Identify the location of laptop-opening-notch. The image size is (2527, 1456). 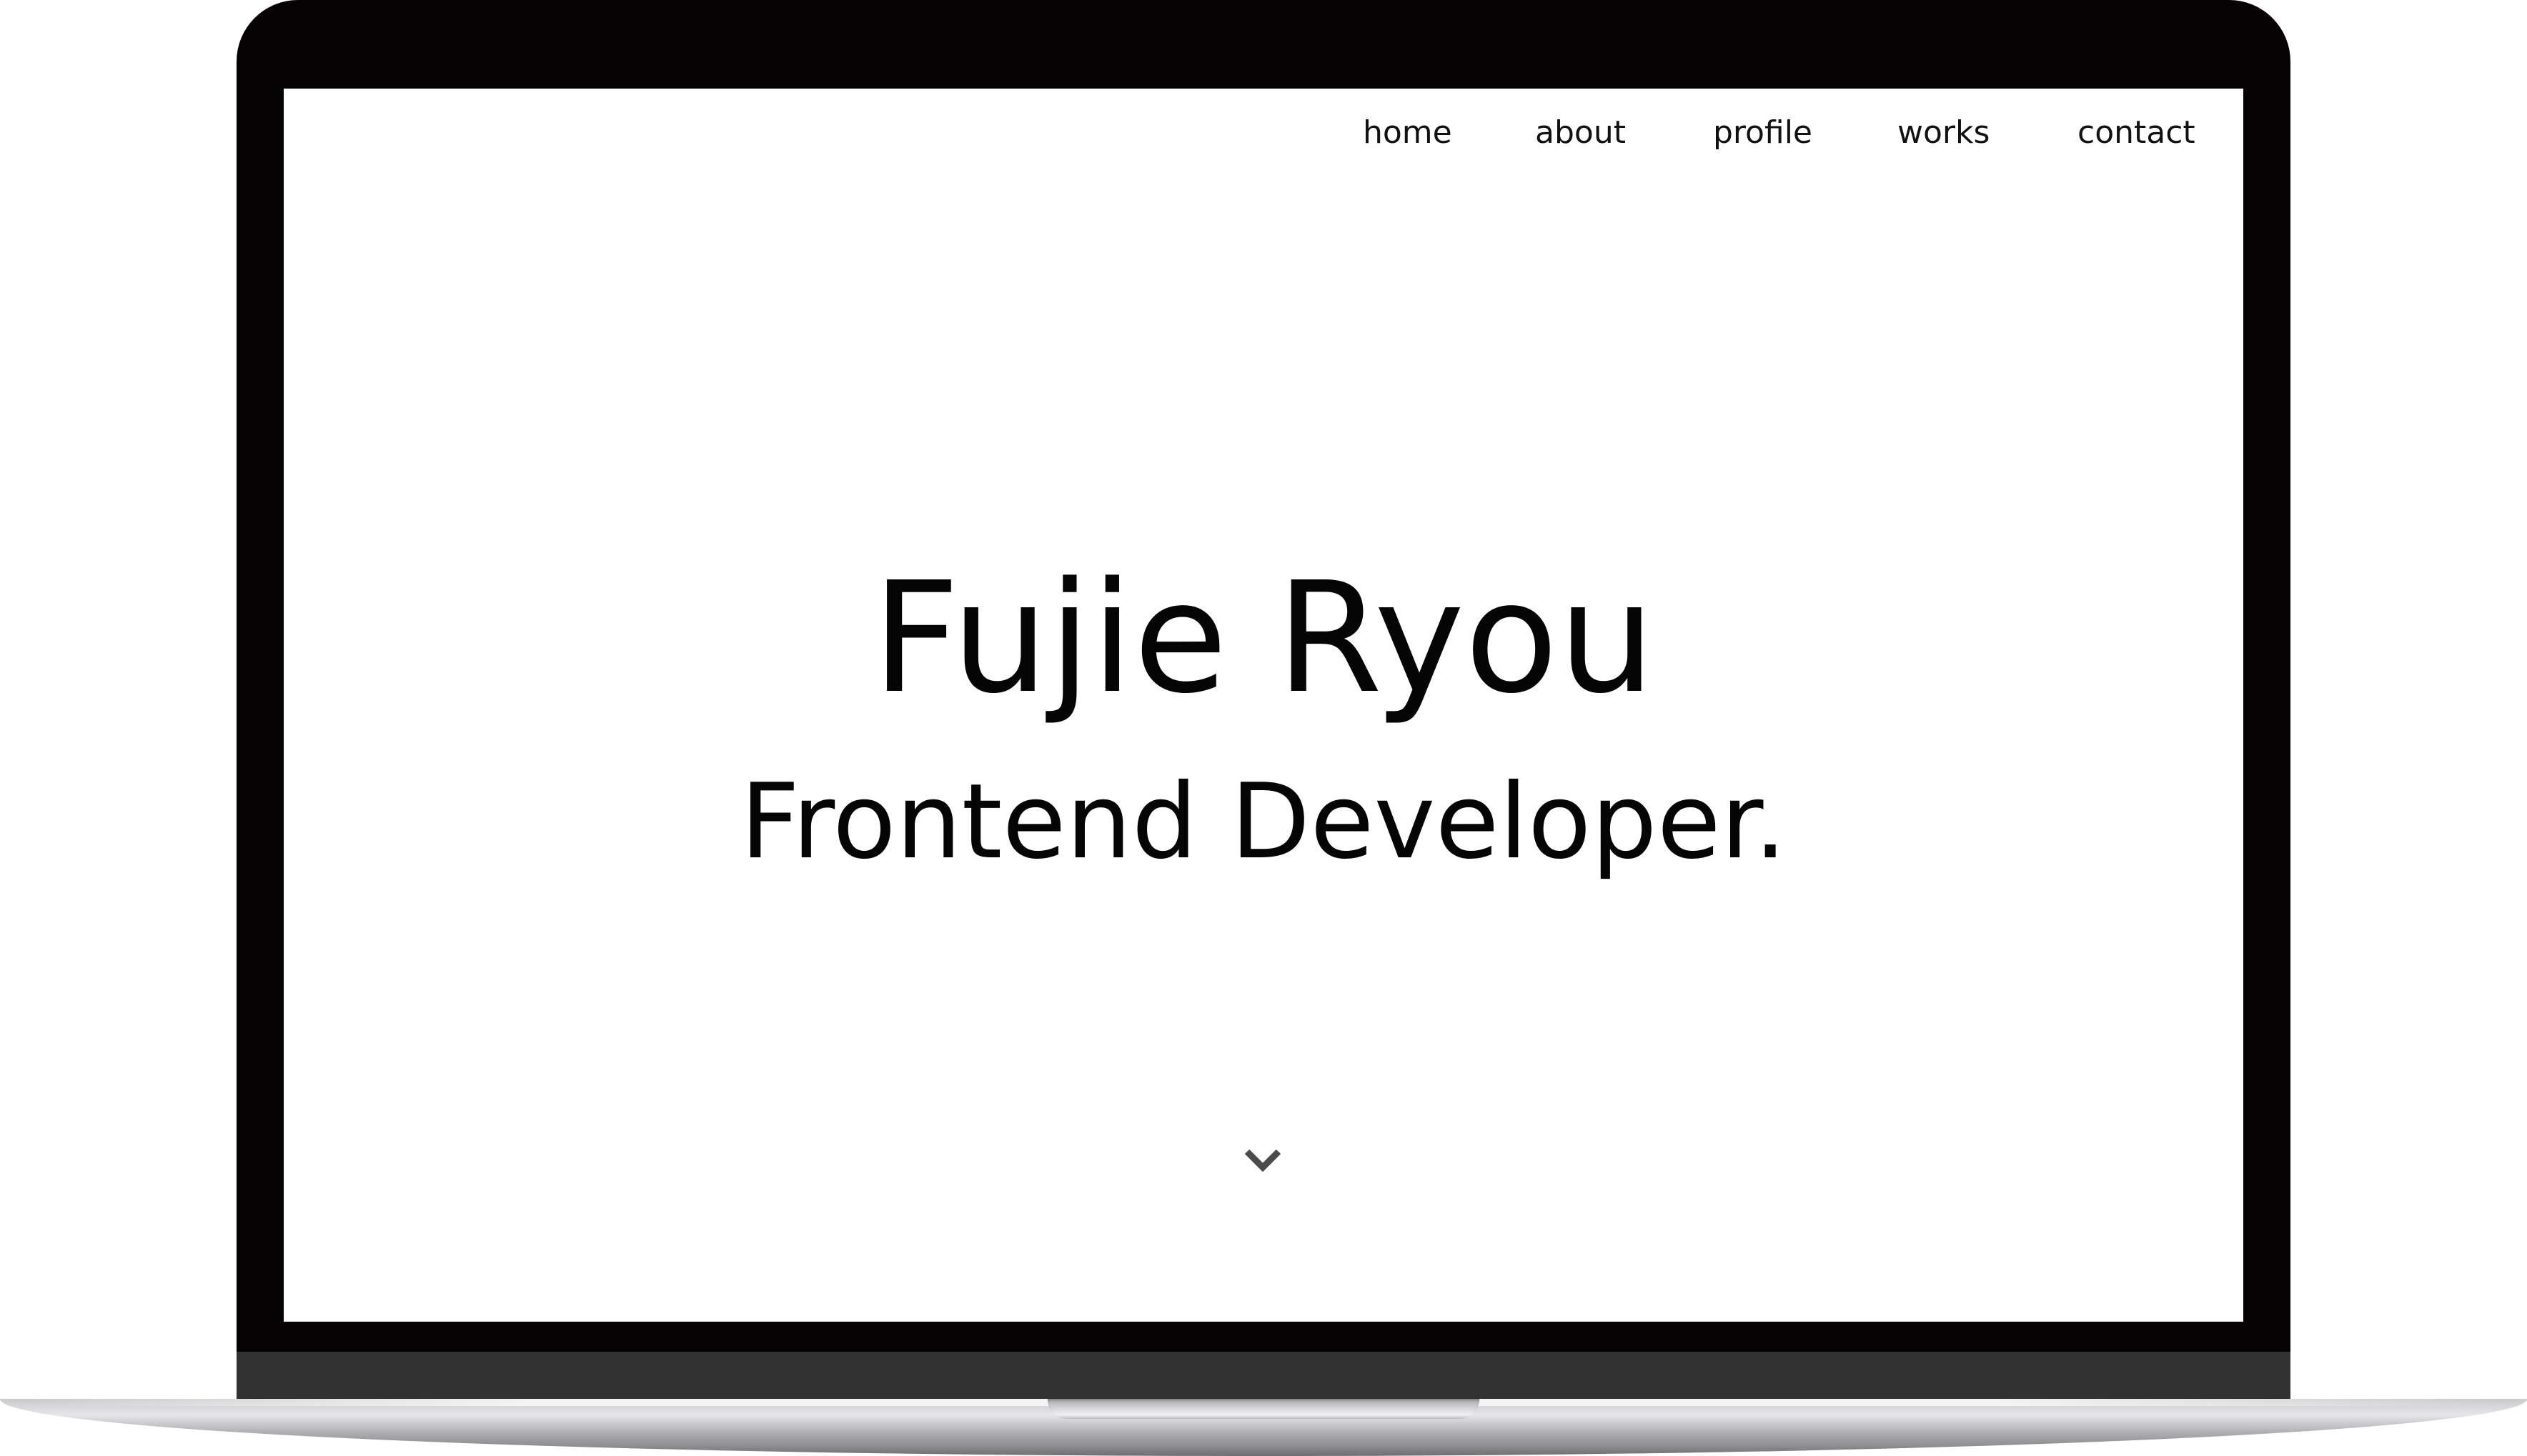
(1263, 1409).